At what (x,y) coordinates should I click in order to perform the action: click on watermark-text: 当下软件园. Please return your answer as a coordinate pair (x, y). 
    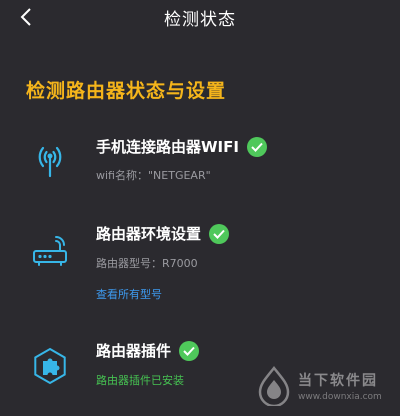
    Looking at the image, I should click on (338, 381).